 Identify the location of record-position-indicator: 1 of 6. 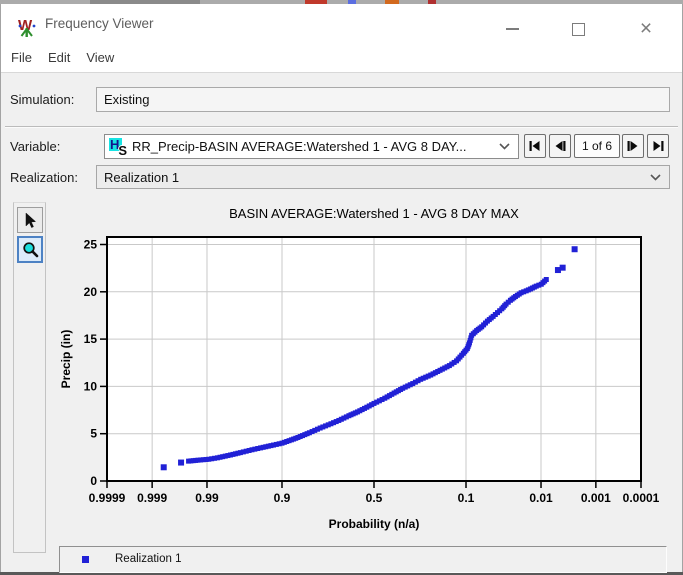
(597, 146).